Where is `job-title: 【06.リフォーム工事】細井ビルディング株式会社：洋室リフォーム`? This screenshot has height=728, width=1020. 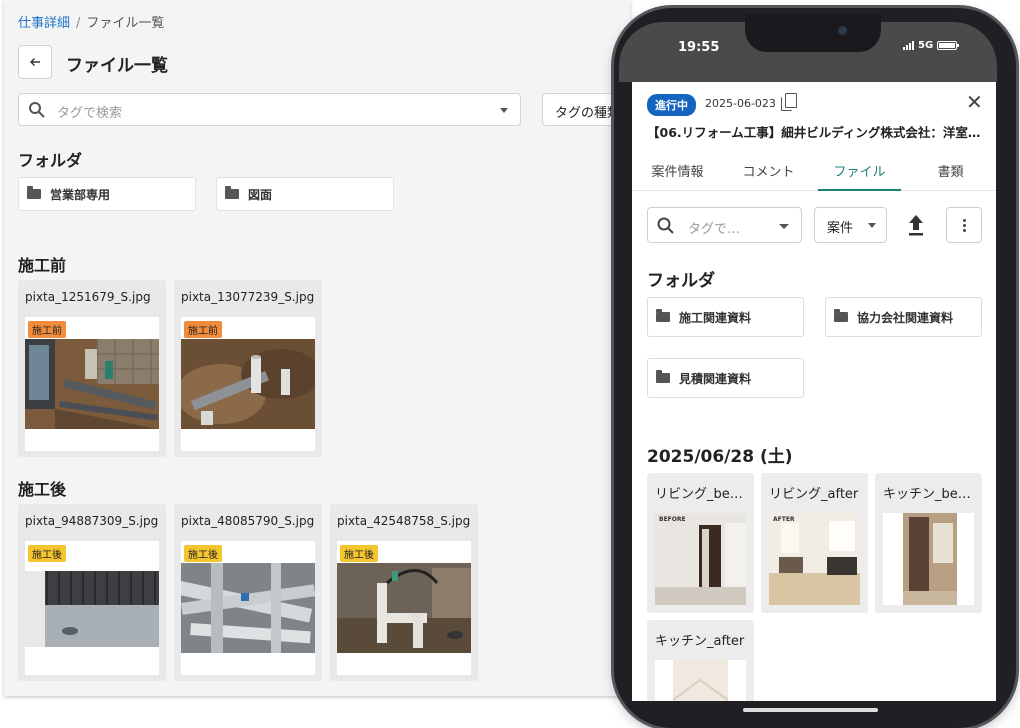
job-title: 【06.リフォーム工事】細井ビルディング株式会社：洋室リフォーム is located at coordinates (817, 132).